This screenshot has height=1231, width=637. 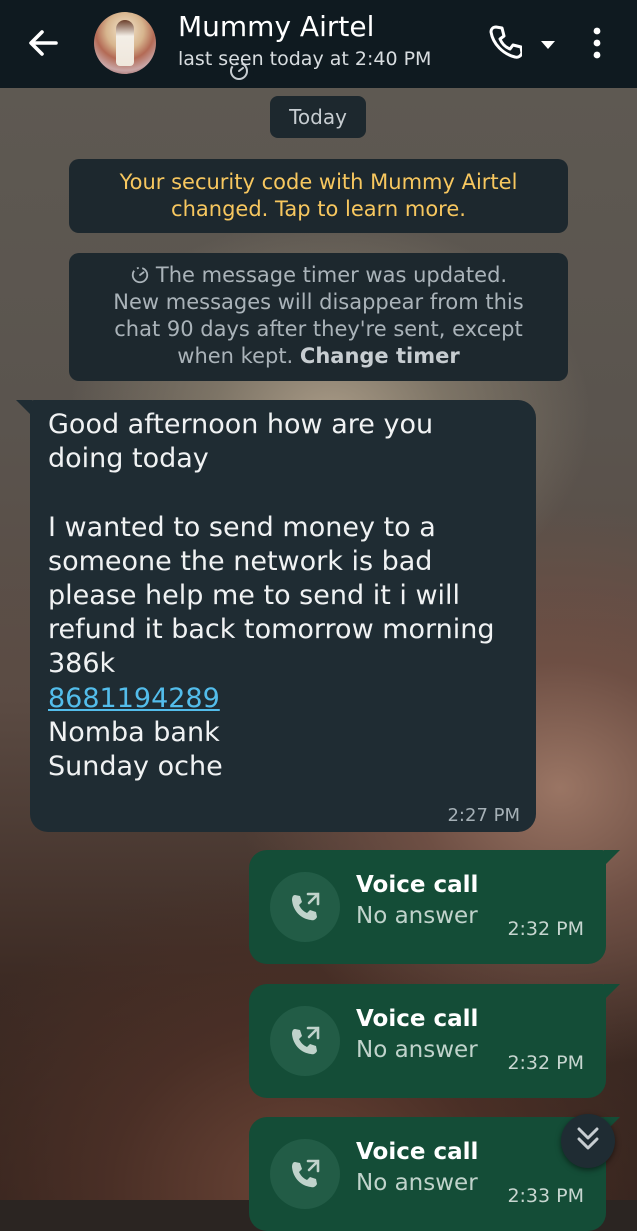 What do you see at coordinates (174, 49) in the screenshot?
I see `contact-avatar` at bounding box center [174, 49].